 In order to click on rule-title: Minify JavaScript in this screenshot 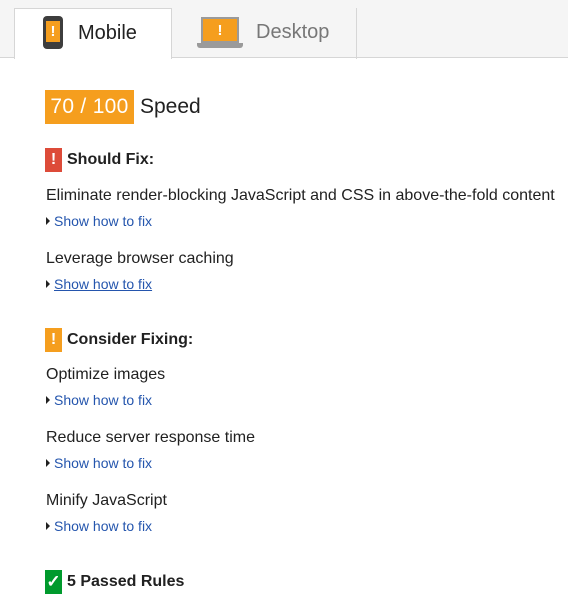, I will do `click(106, 500)`.